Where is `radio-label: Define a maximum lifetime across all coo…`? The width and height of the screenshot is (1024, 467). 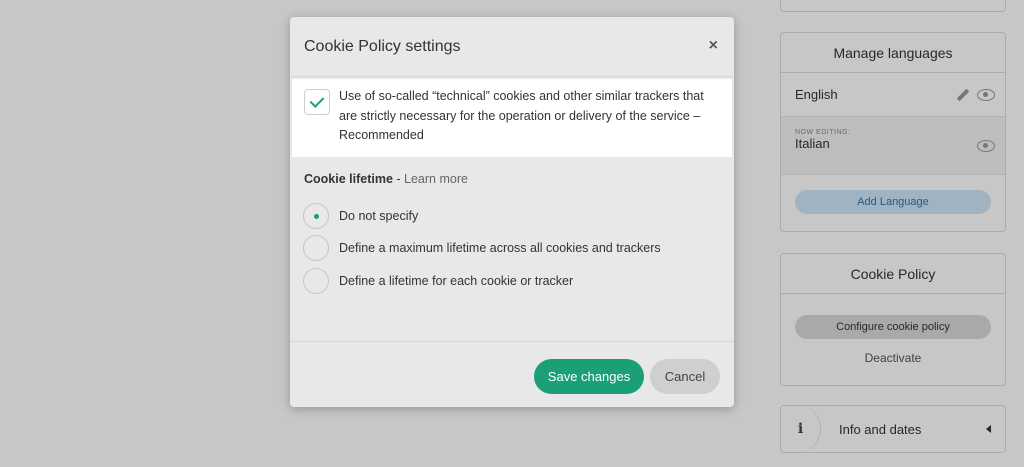 radio-label: Define a maximum lifetime across all coo… is located at coordinates (500, 248).